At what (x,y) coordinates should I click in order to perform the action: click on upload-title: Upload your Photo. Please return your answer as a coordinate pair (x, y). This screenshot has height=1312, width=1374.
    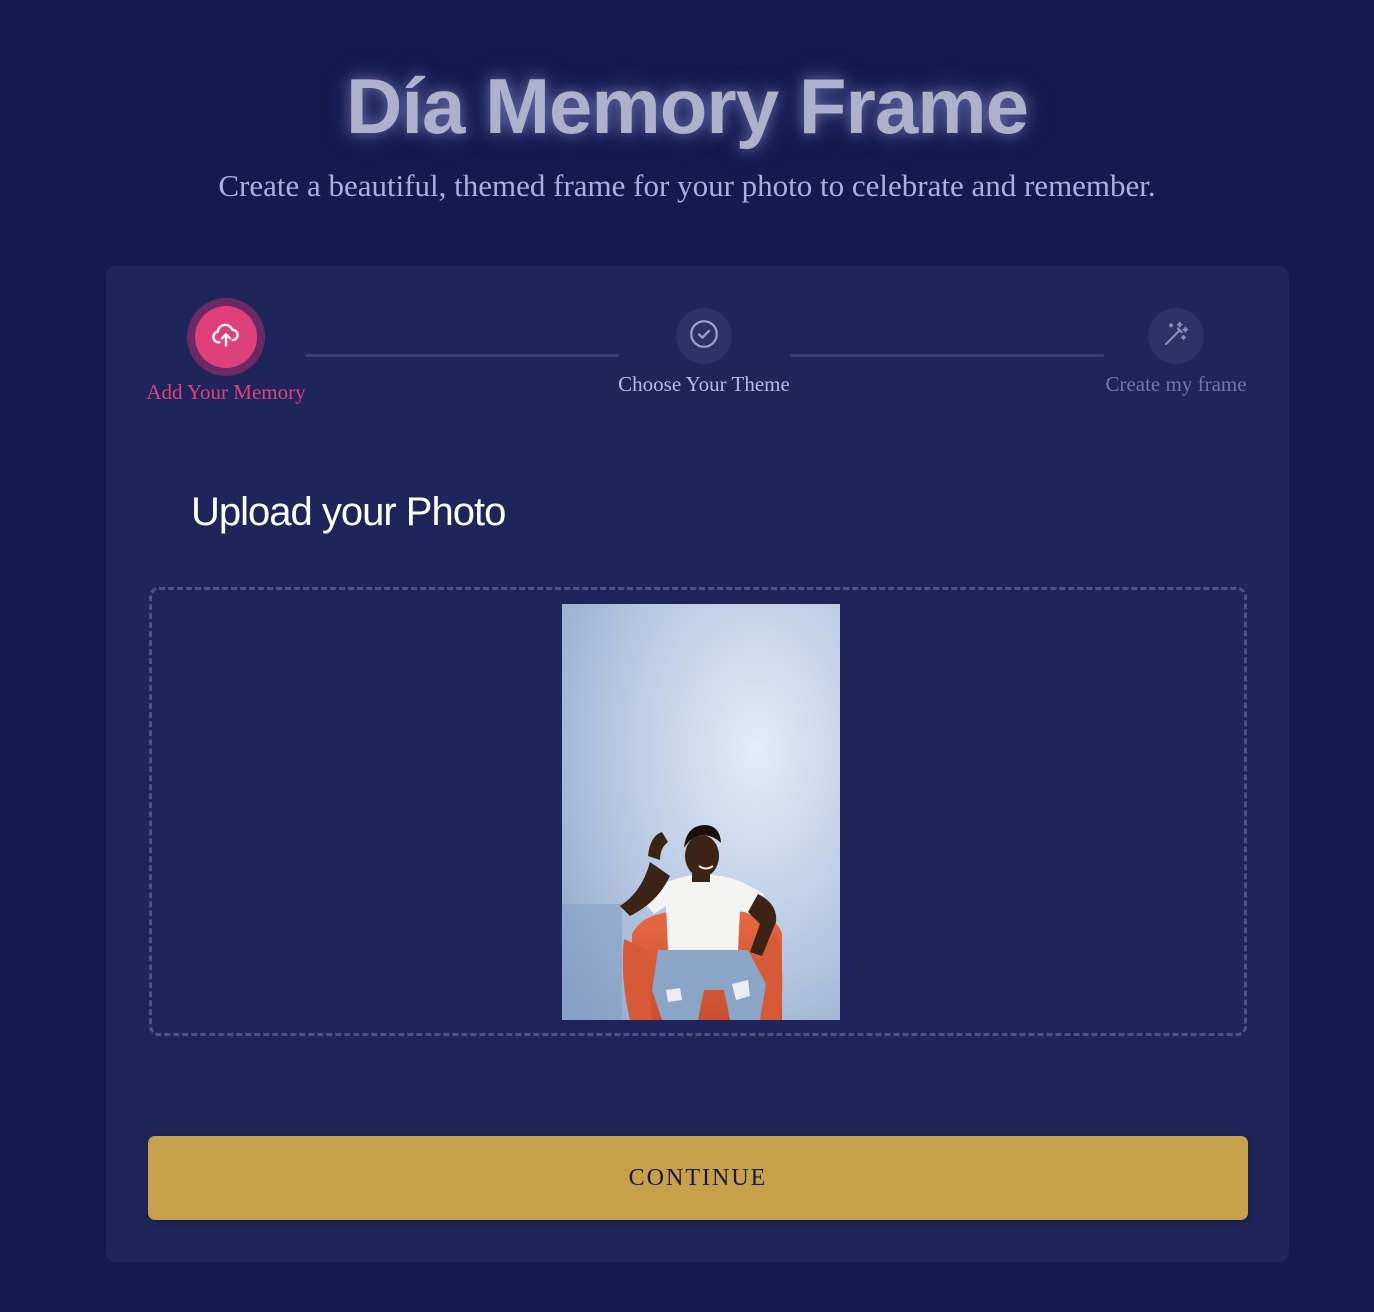
    Looking at the image, I should click on (348, 512).